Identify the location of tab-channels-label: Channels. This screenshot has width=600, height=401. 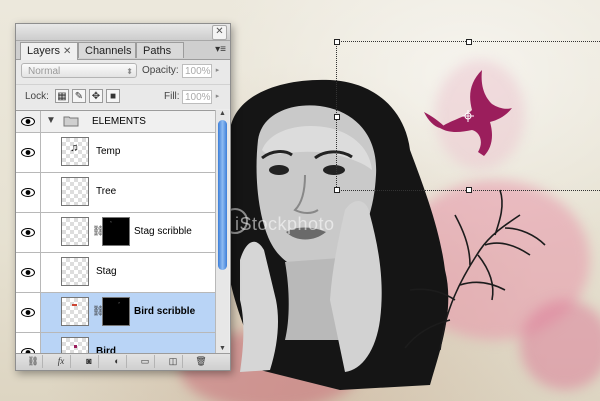
(108, 51).